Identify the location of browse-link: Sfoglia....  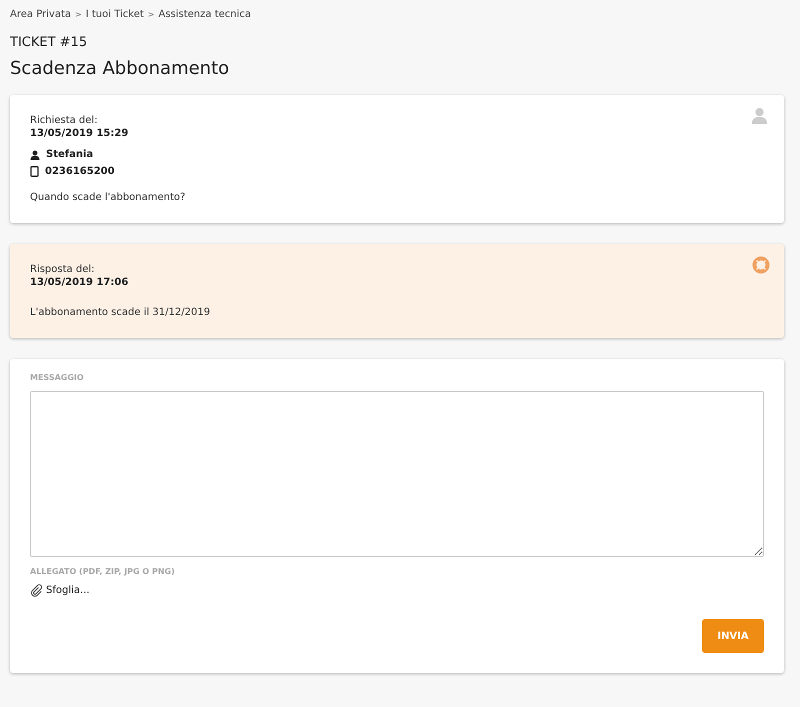
(60, 590).